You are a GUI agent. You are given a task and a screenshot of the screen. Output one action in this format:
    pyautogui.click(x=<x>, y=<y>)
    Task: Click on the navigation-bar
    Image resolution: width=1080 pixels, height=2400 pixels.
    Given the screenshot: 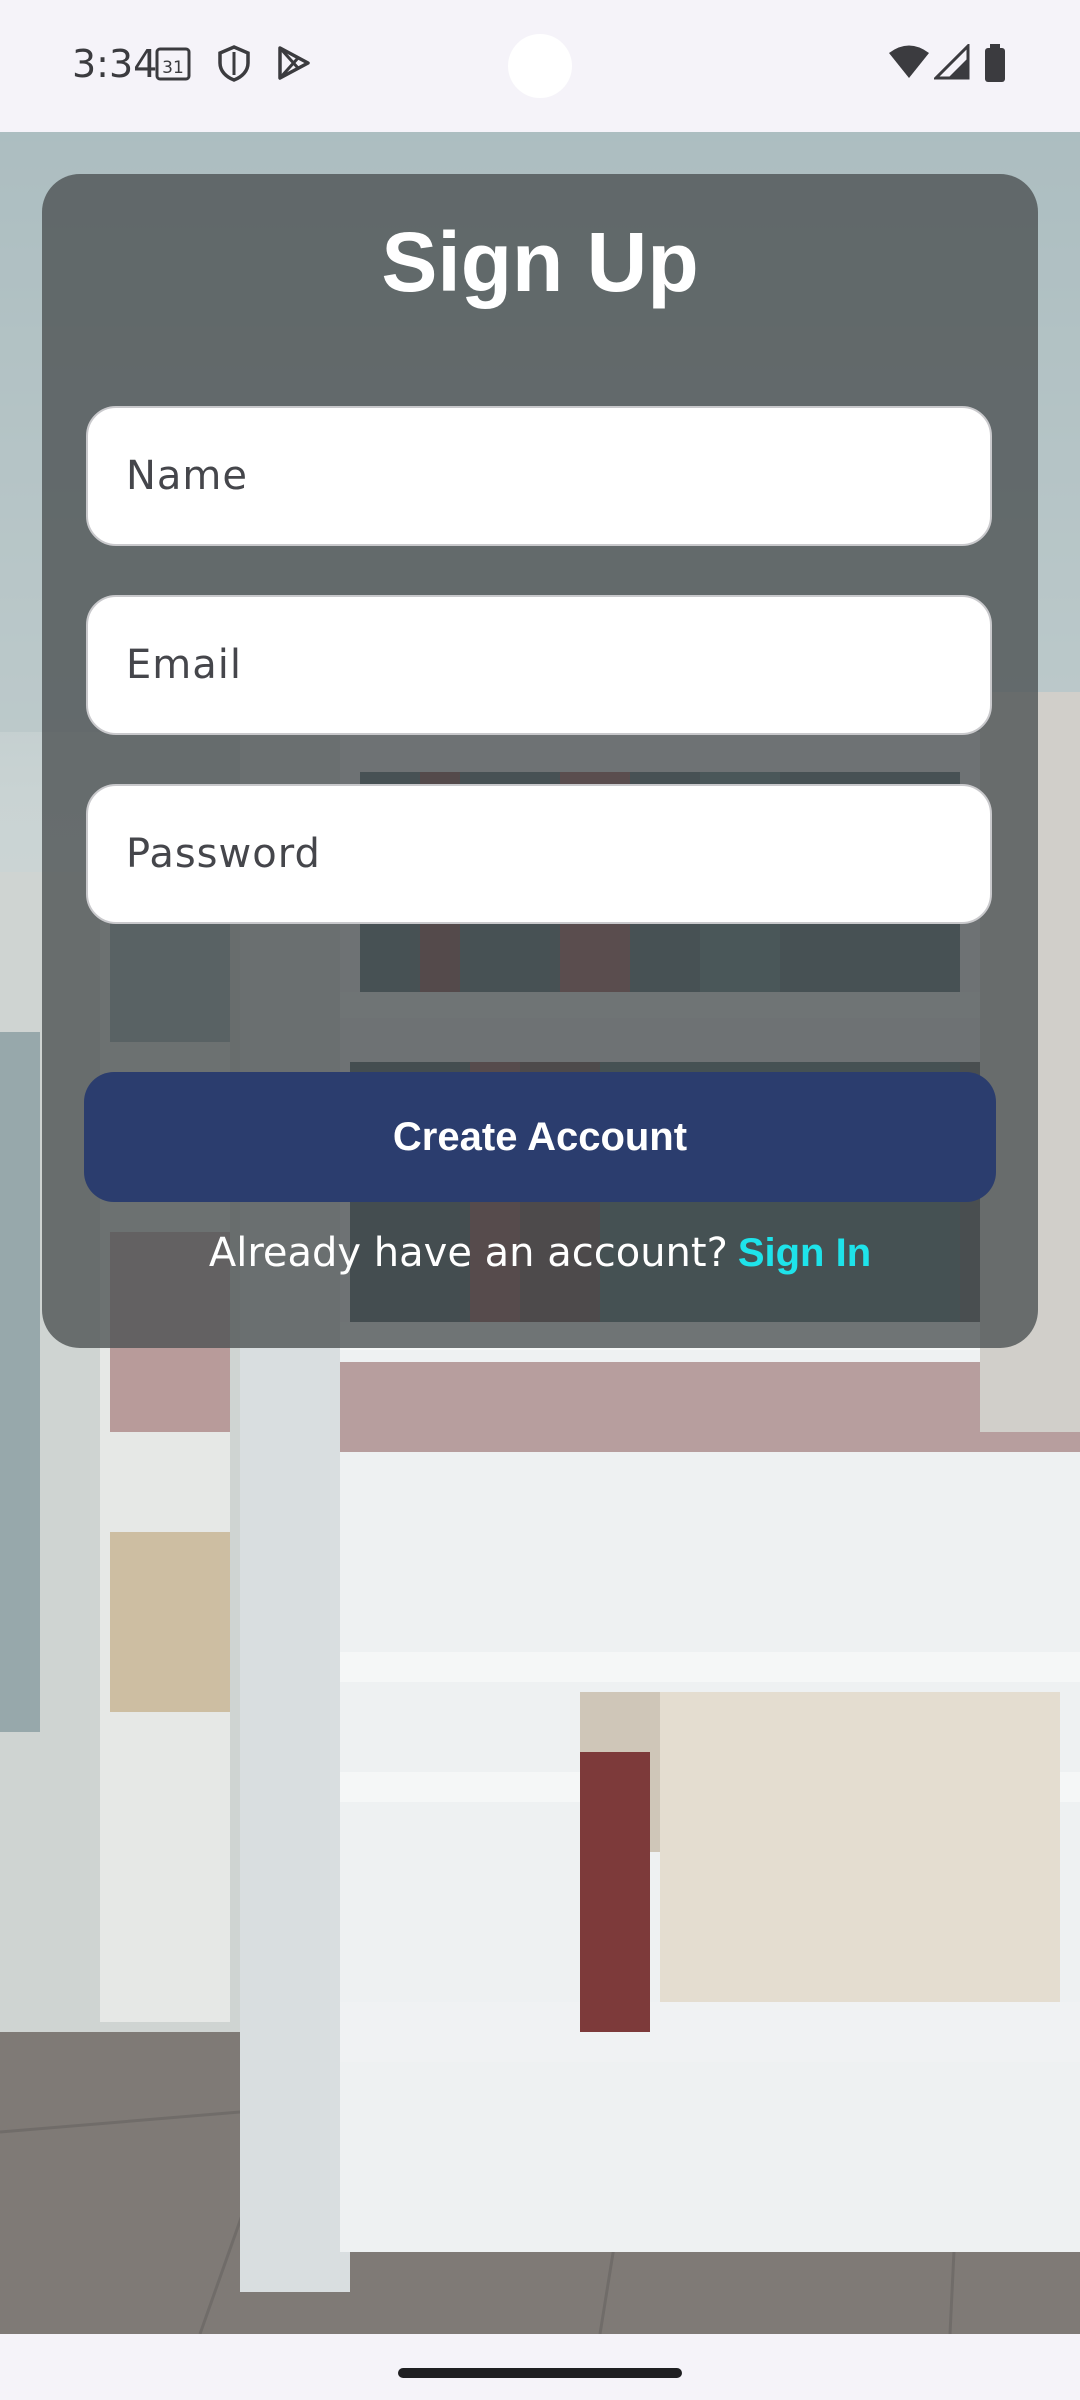 What is the action you would take?
    pyautogui.click(x=540, y=2367)
    